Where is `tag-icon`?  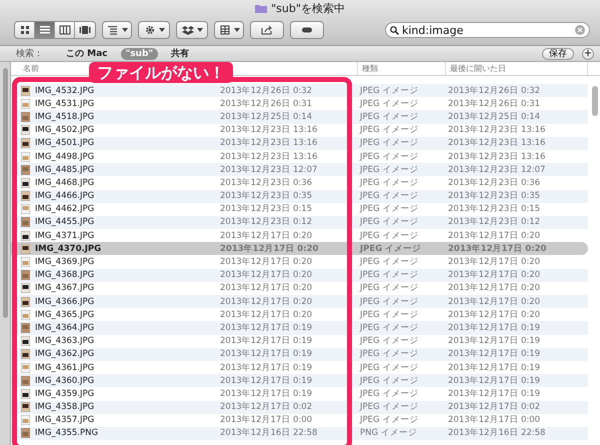 tag-icon is located at coordinates (307, 30).